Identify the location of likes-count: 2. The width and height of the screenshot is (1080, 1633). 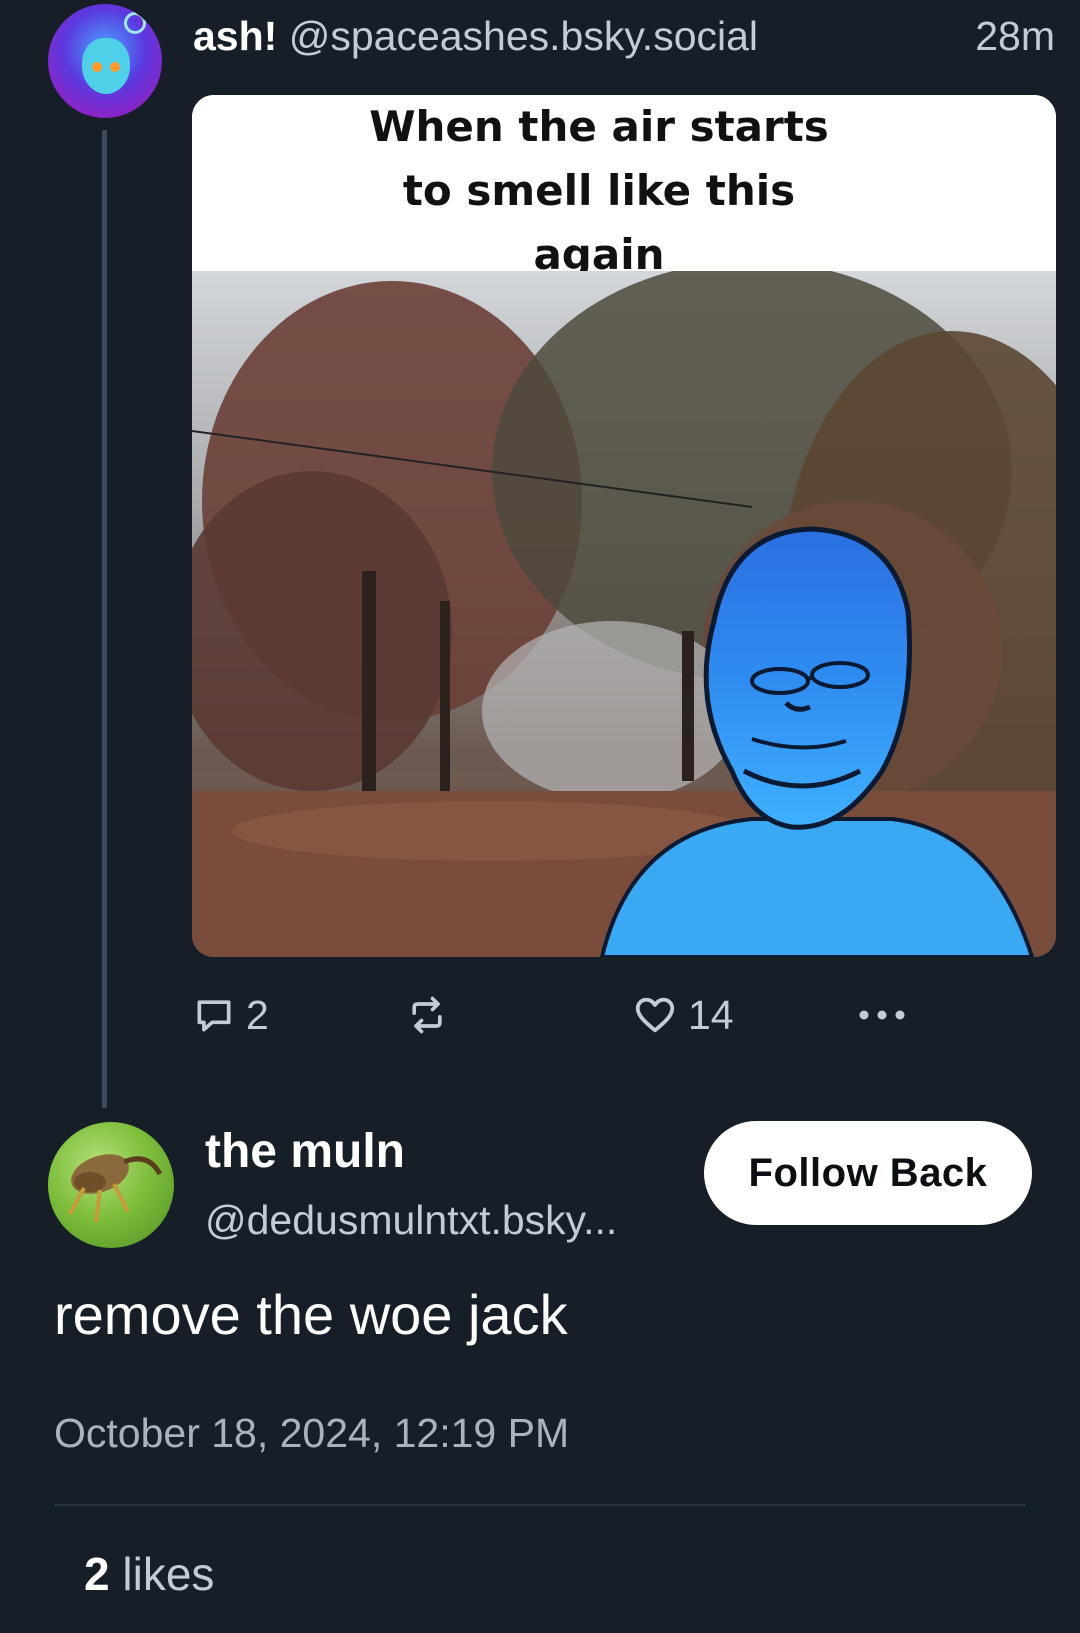
(97, 1574).